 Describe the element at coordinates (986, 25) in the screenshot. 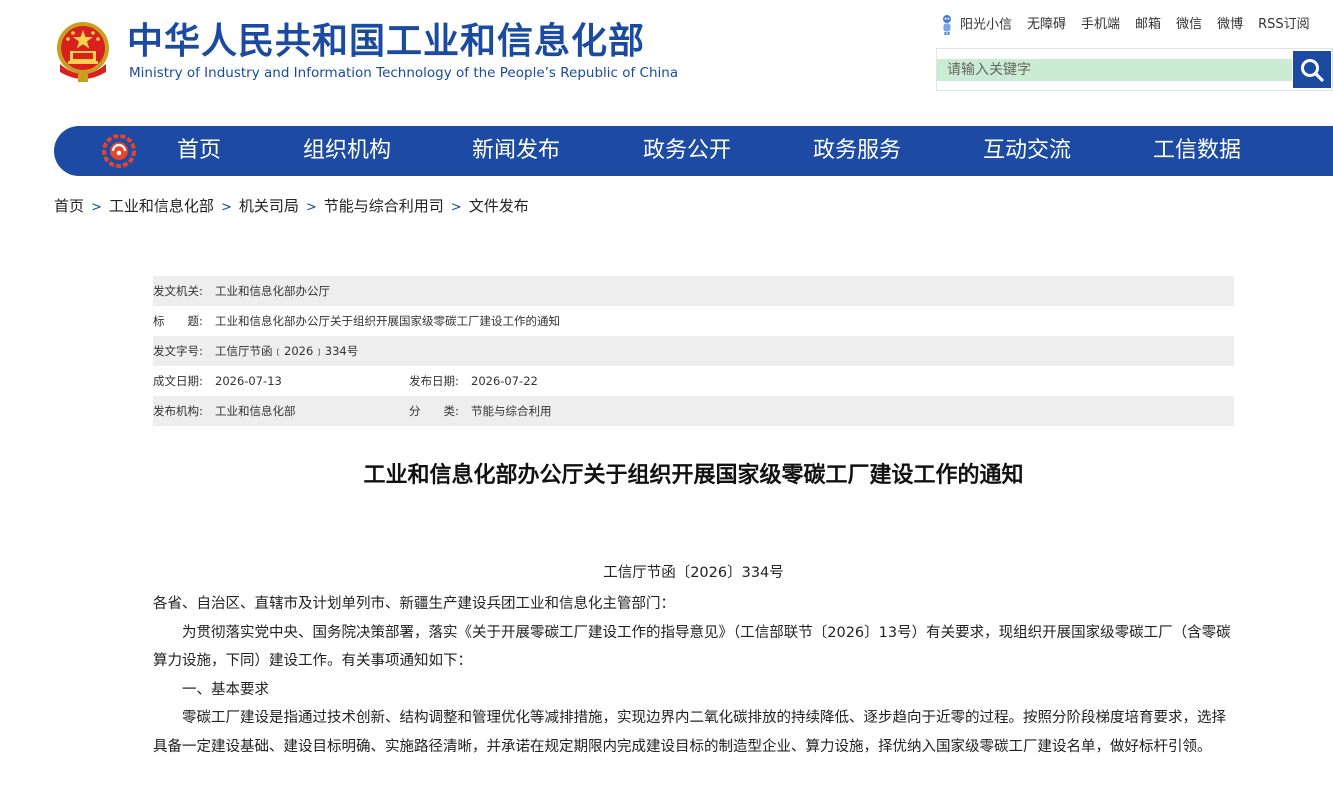

I see `toplink-sunshine-label: 阳光小信` at that location.